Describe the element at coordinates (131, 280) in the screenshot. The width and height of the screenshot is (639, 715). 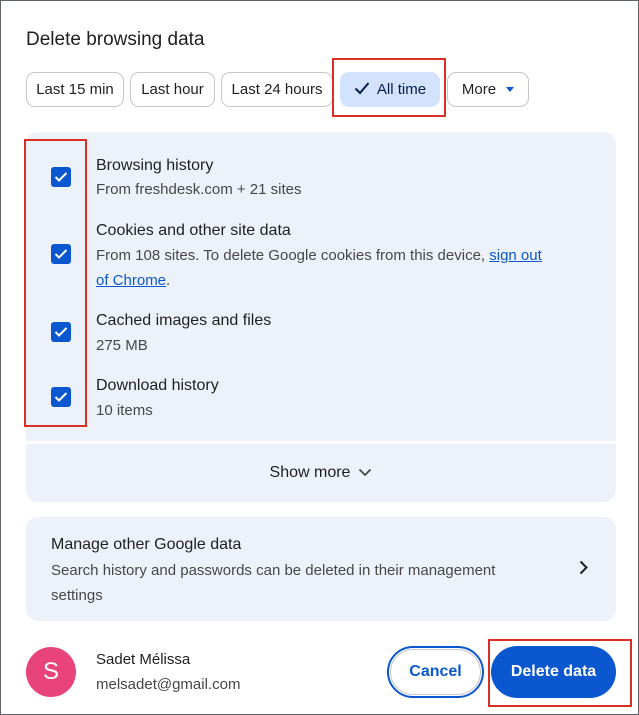
I see `sign-out-link-continued: of Chrome` at that location.